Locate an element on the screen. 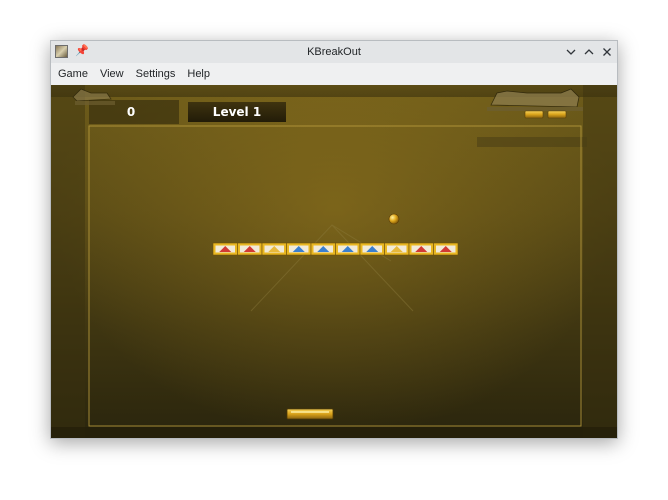  menu-help: Help is located at coordinates (198, 74).